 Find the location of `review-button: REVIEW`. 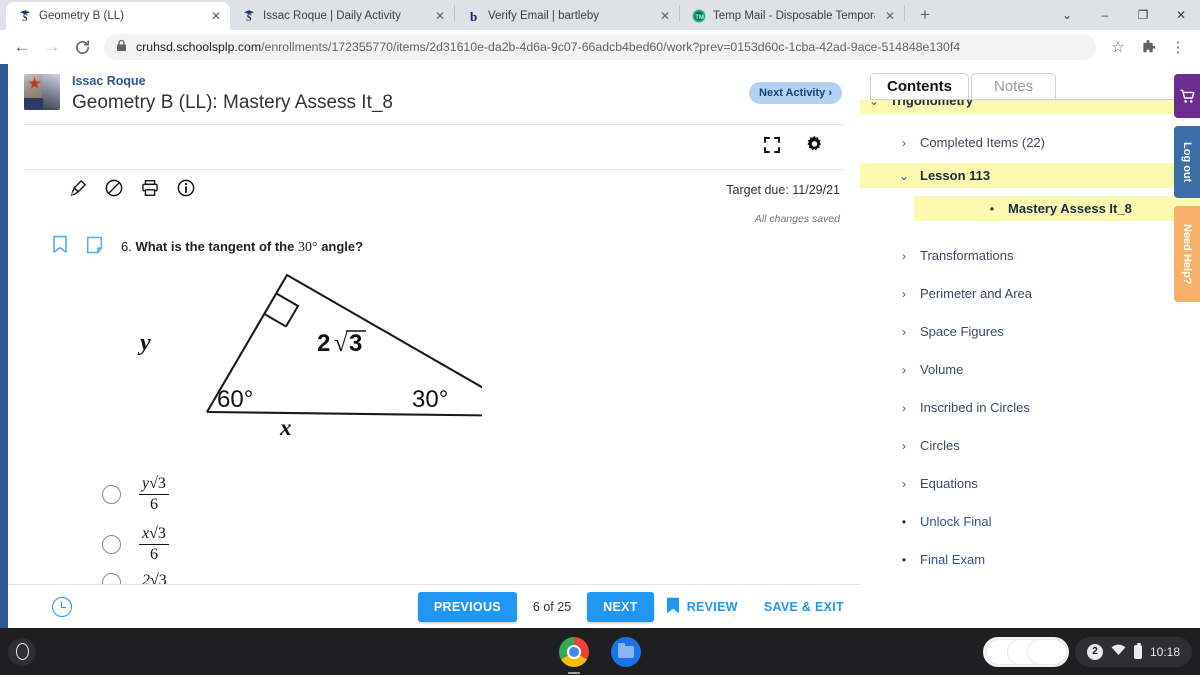

review-button: REVIEW is located at coordinates (702, 607).